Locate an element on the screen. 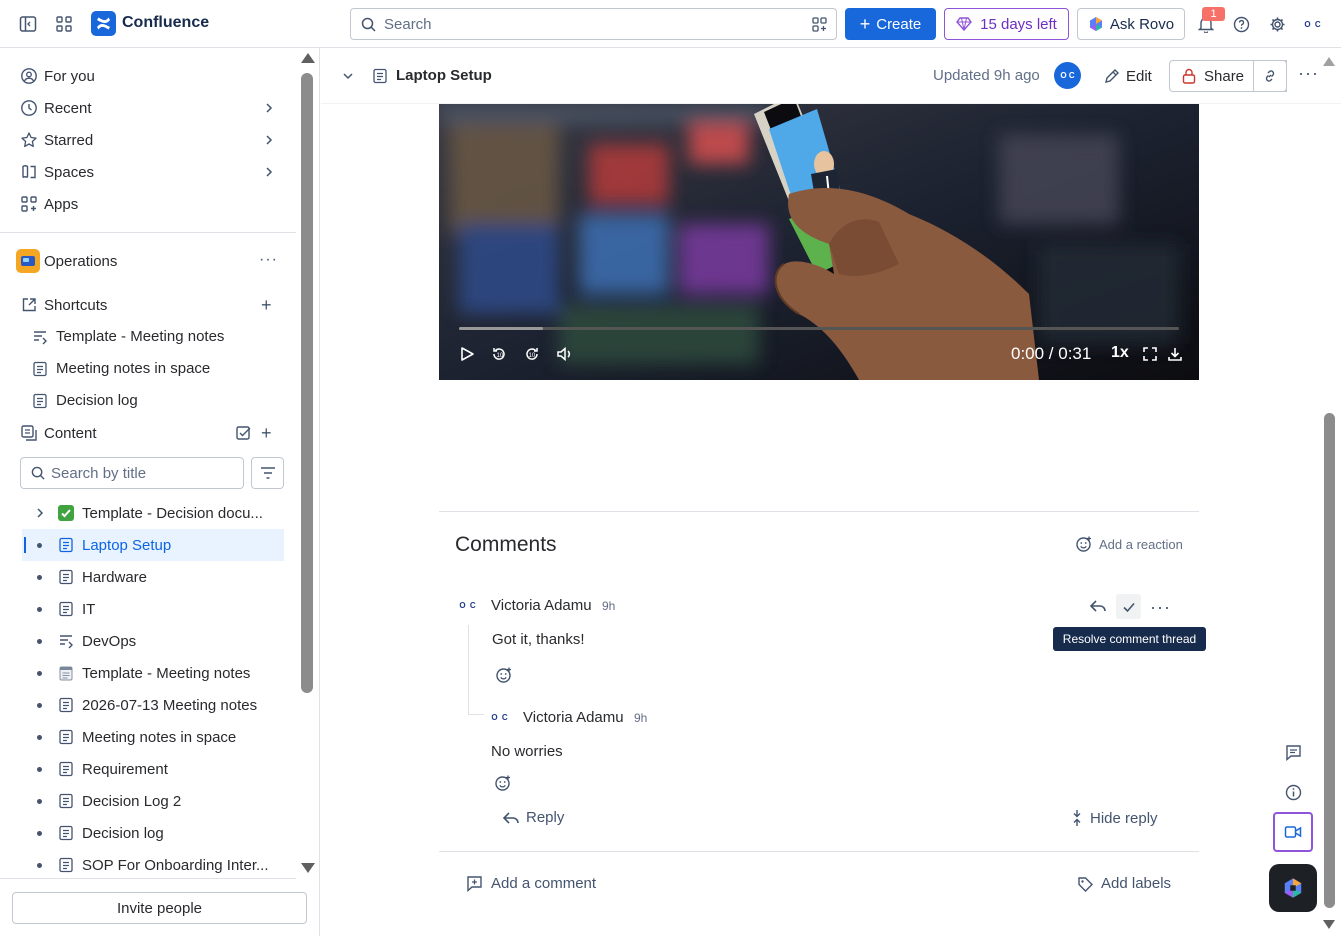  filter-button is located at coordinates (267, 473).